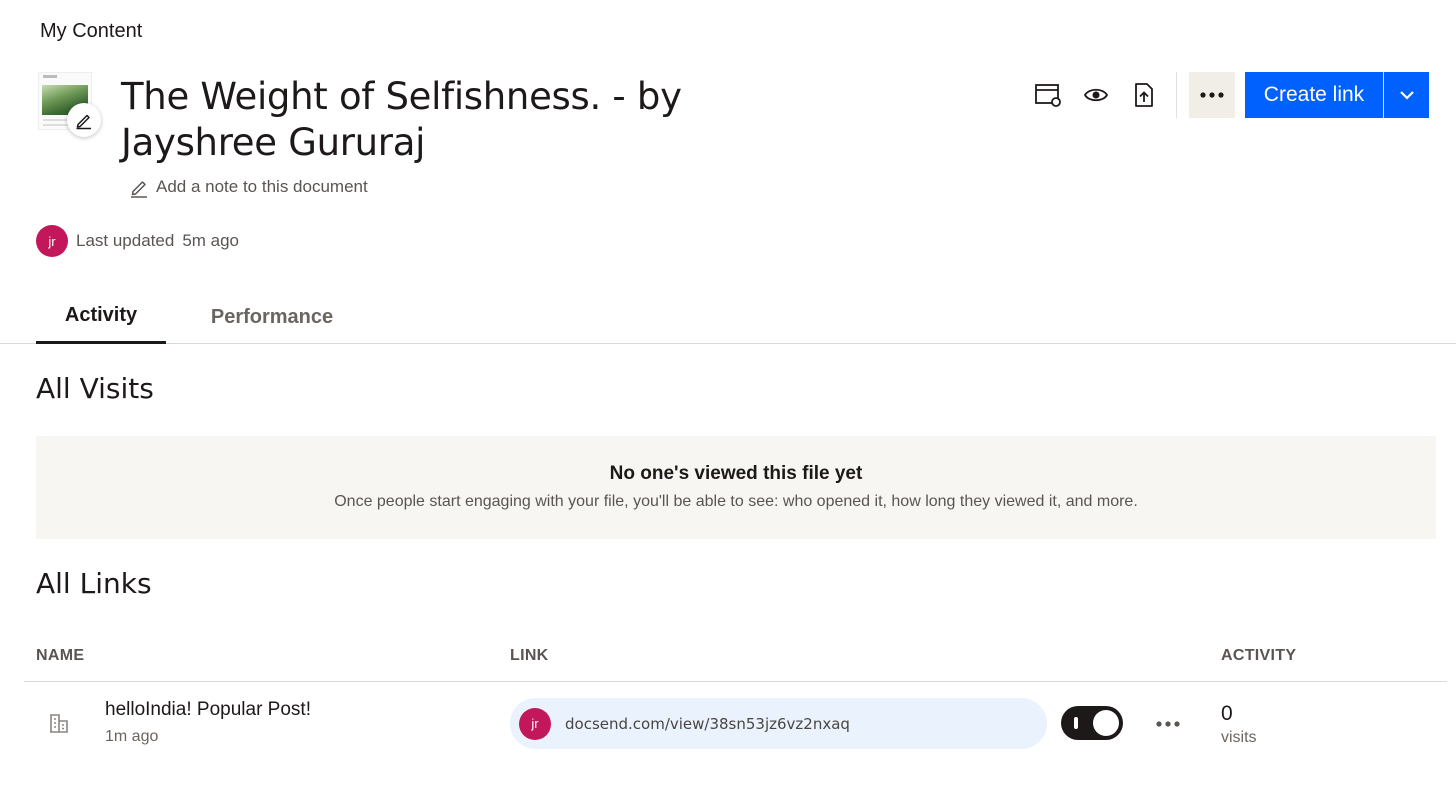 The height and width of the screenshot is (806, 1456). What do you see at coordinates (1227, 713) in the screenshot?
I see `visits-count: 0` at bounding box center [1227, 713].